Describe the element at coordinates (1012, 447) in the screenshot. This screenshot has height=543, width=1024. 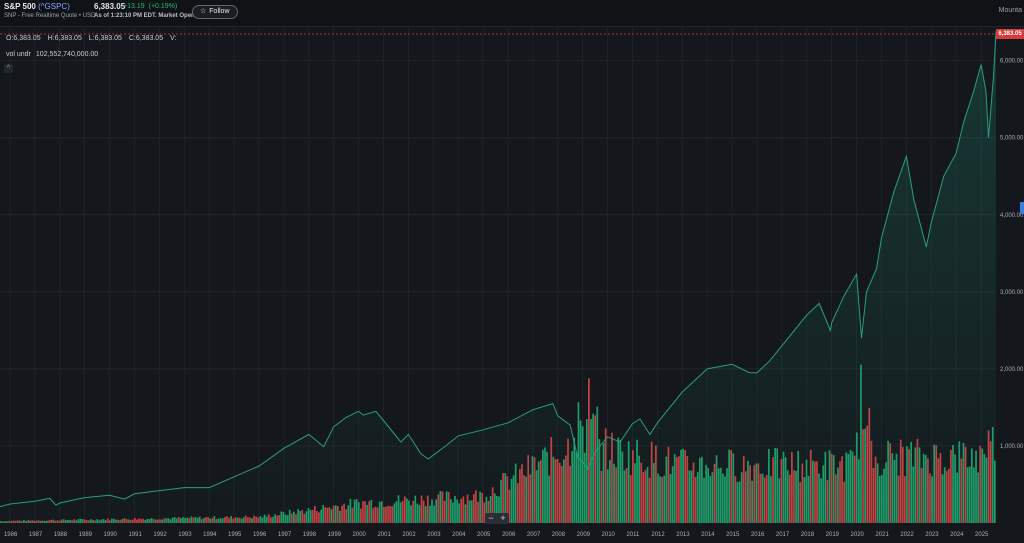
I see `y-tick-label: 1,000.00` at that location.